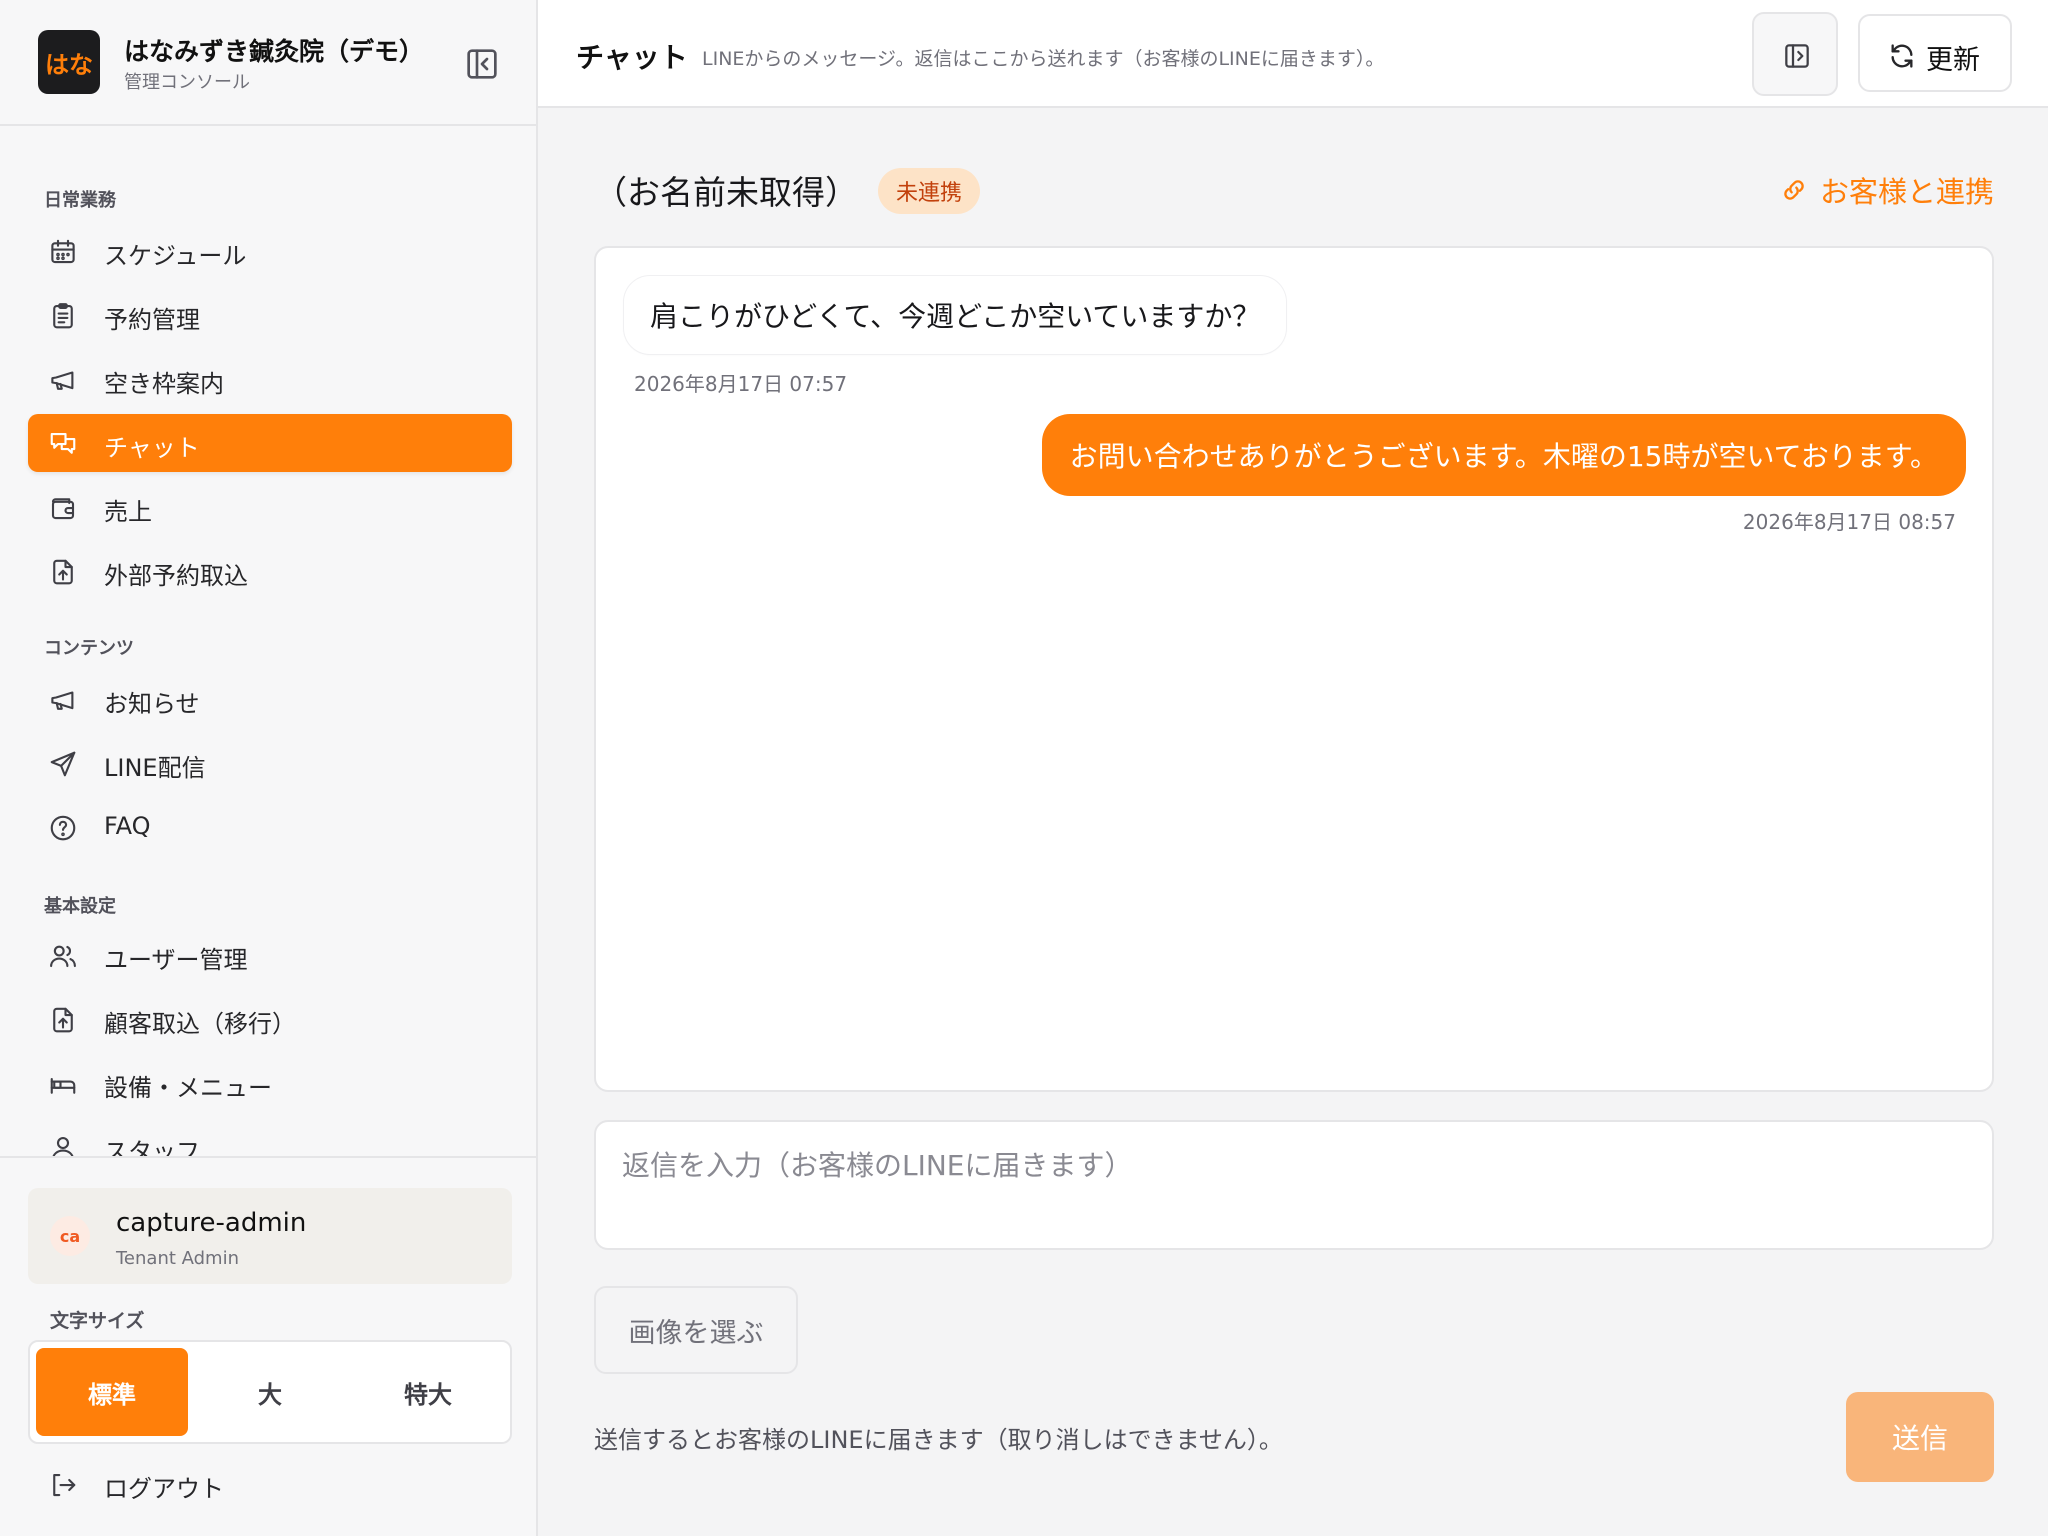  I want to click on panel-toggle-icon, so click(1797, 56).